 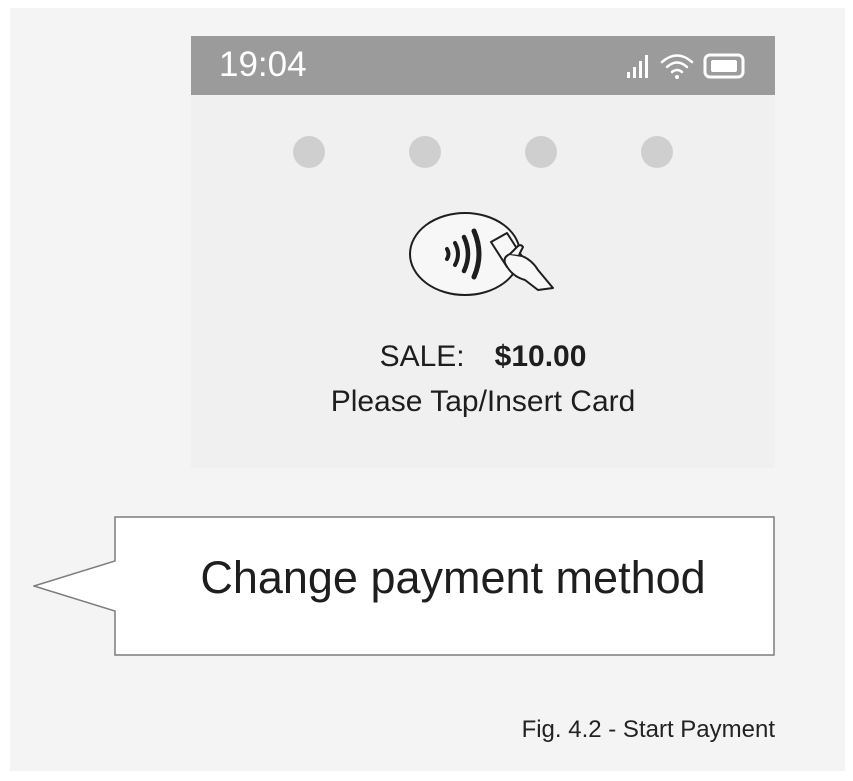 I want to click on status-icons, so click(x=686, y=66).